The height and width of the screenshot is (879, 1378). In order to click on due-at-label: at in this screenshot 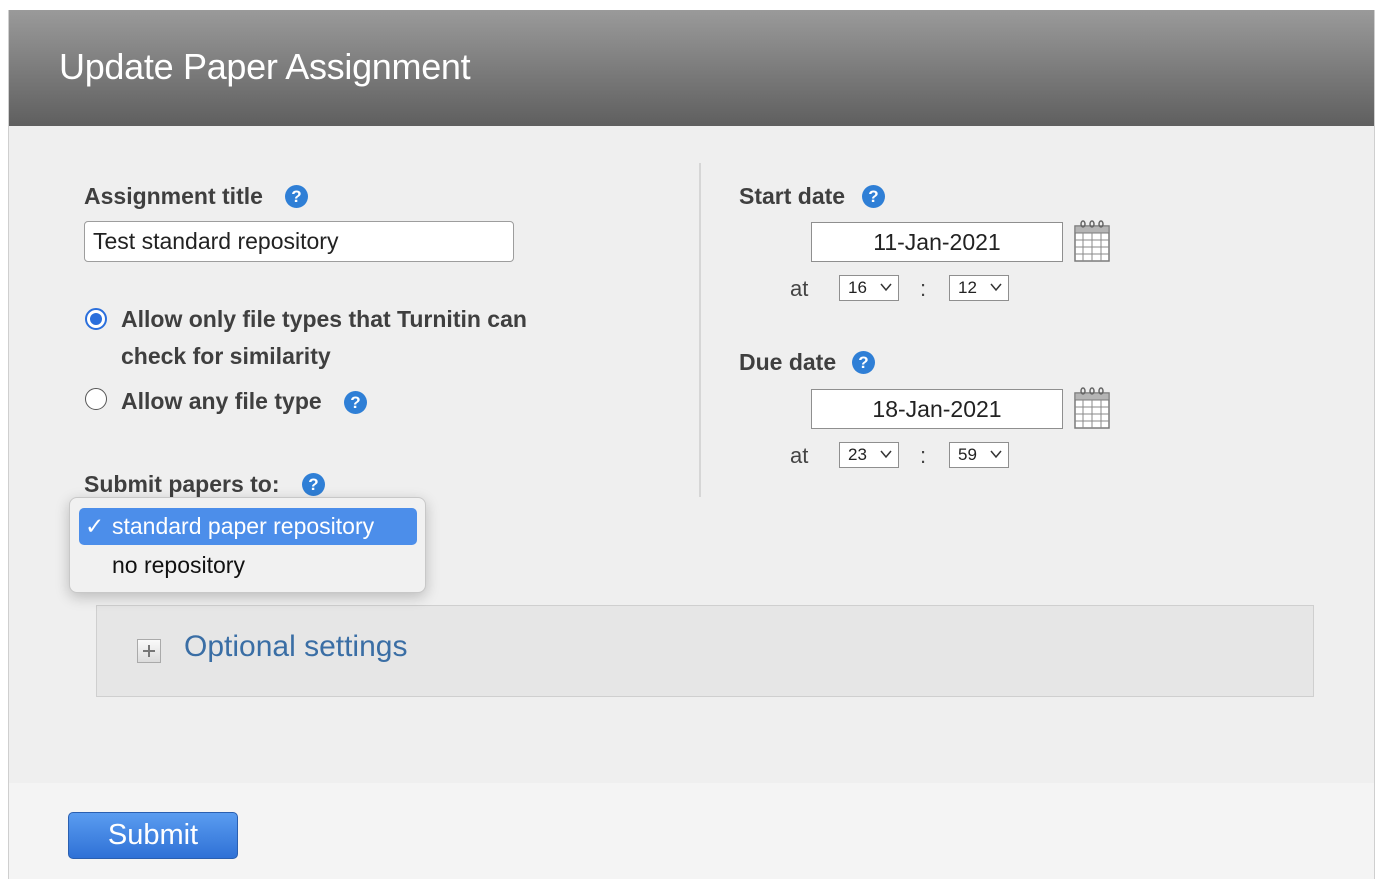, I will do `click(799, 455)`.